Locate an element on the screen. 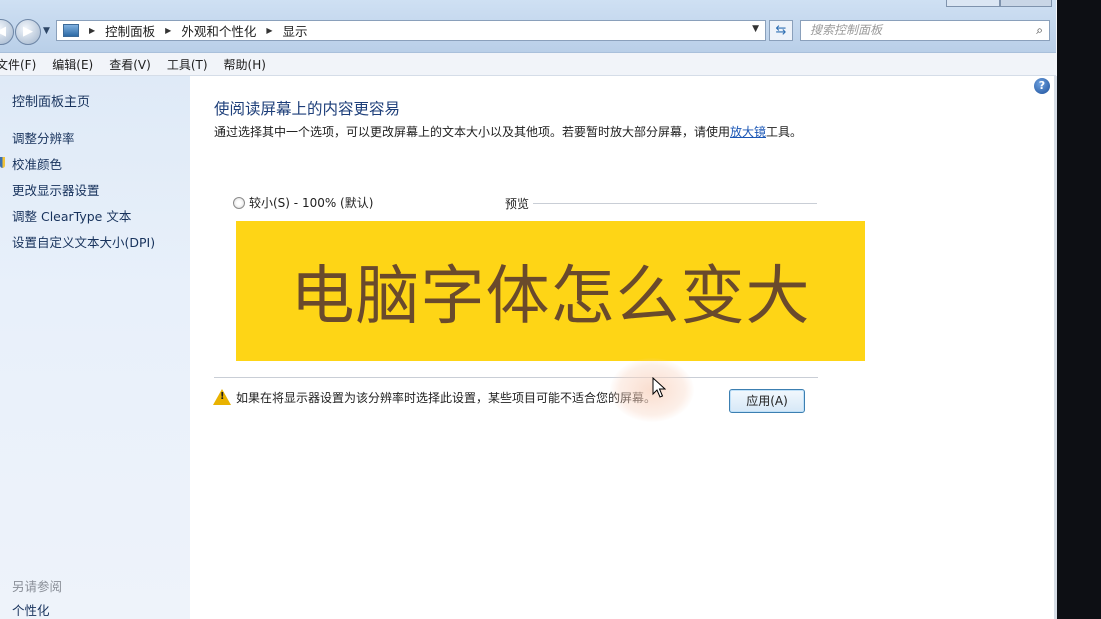  search-placeholder: 搜索控制面板 is located at coordinates (846, 30).